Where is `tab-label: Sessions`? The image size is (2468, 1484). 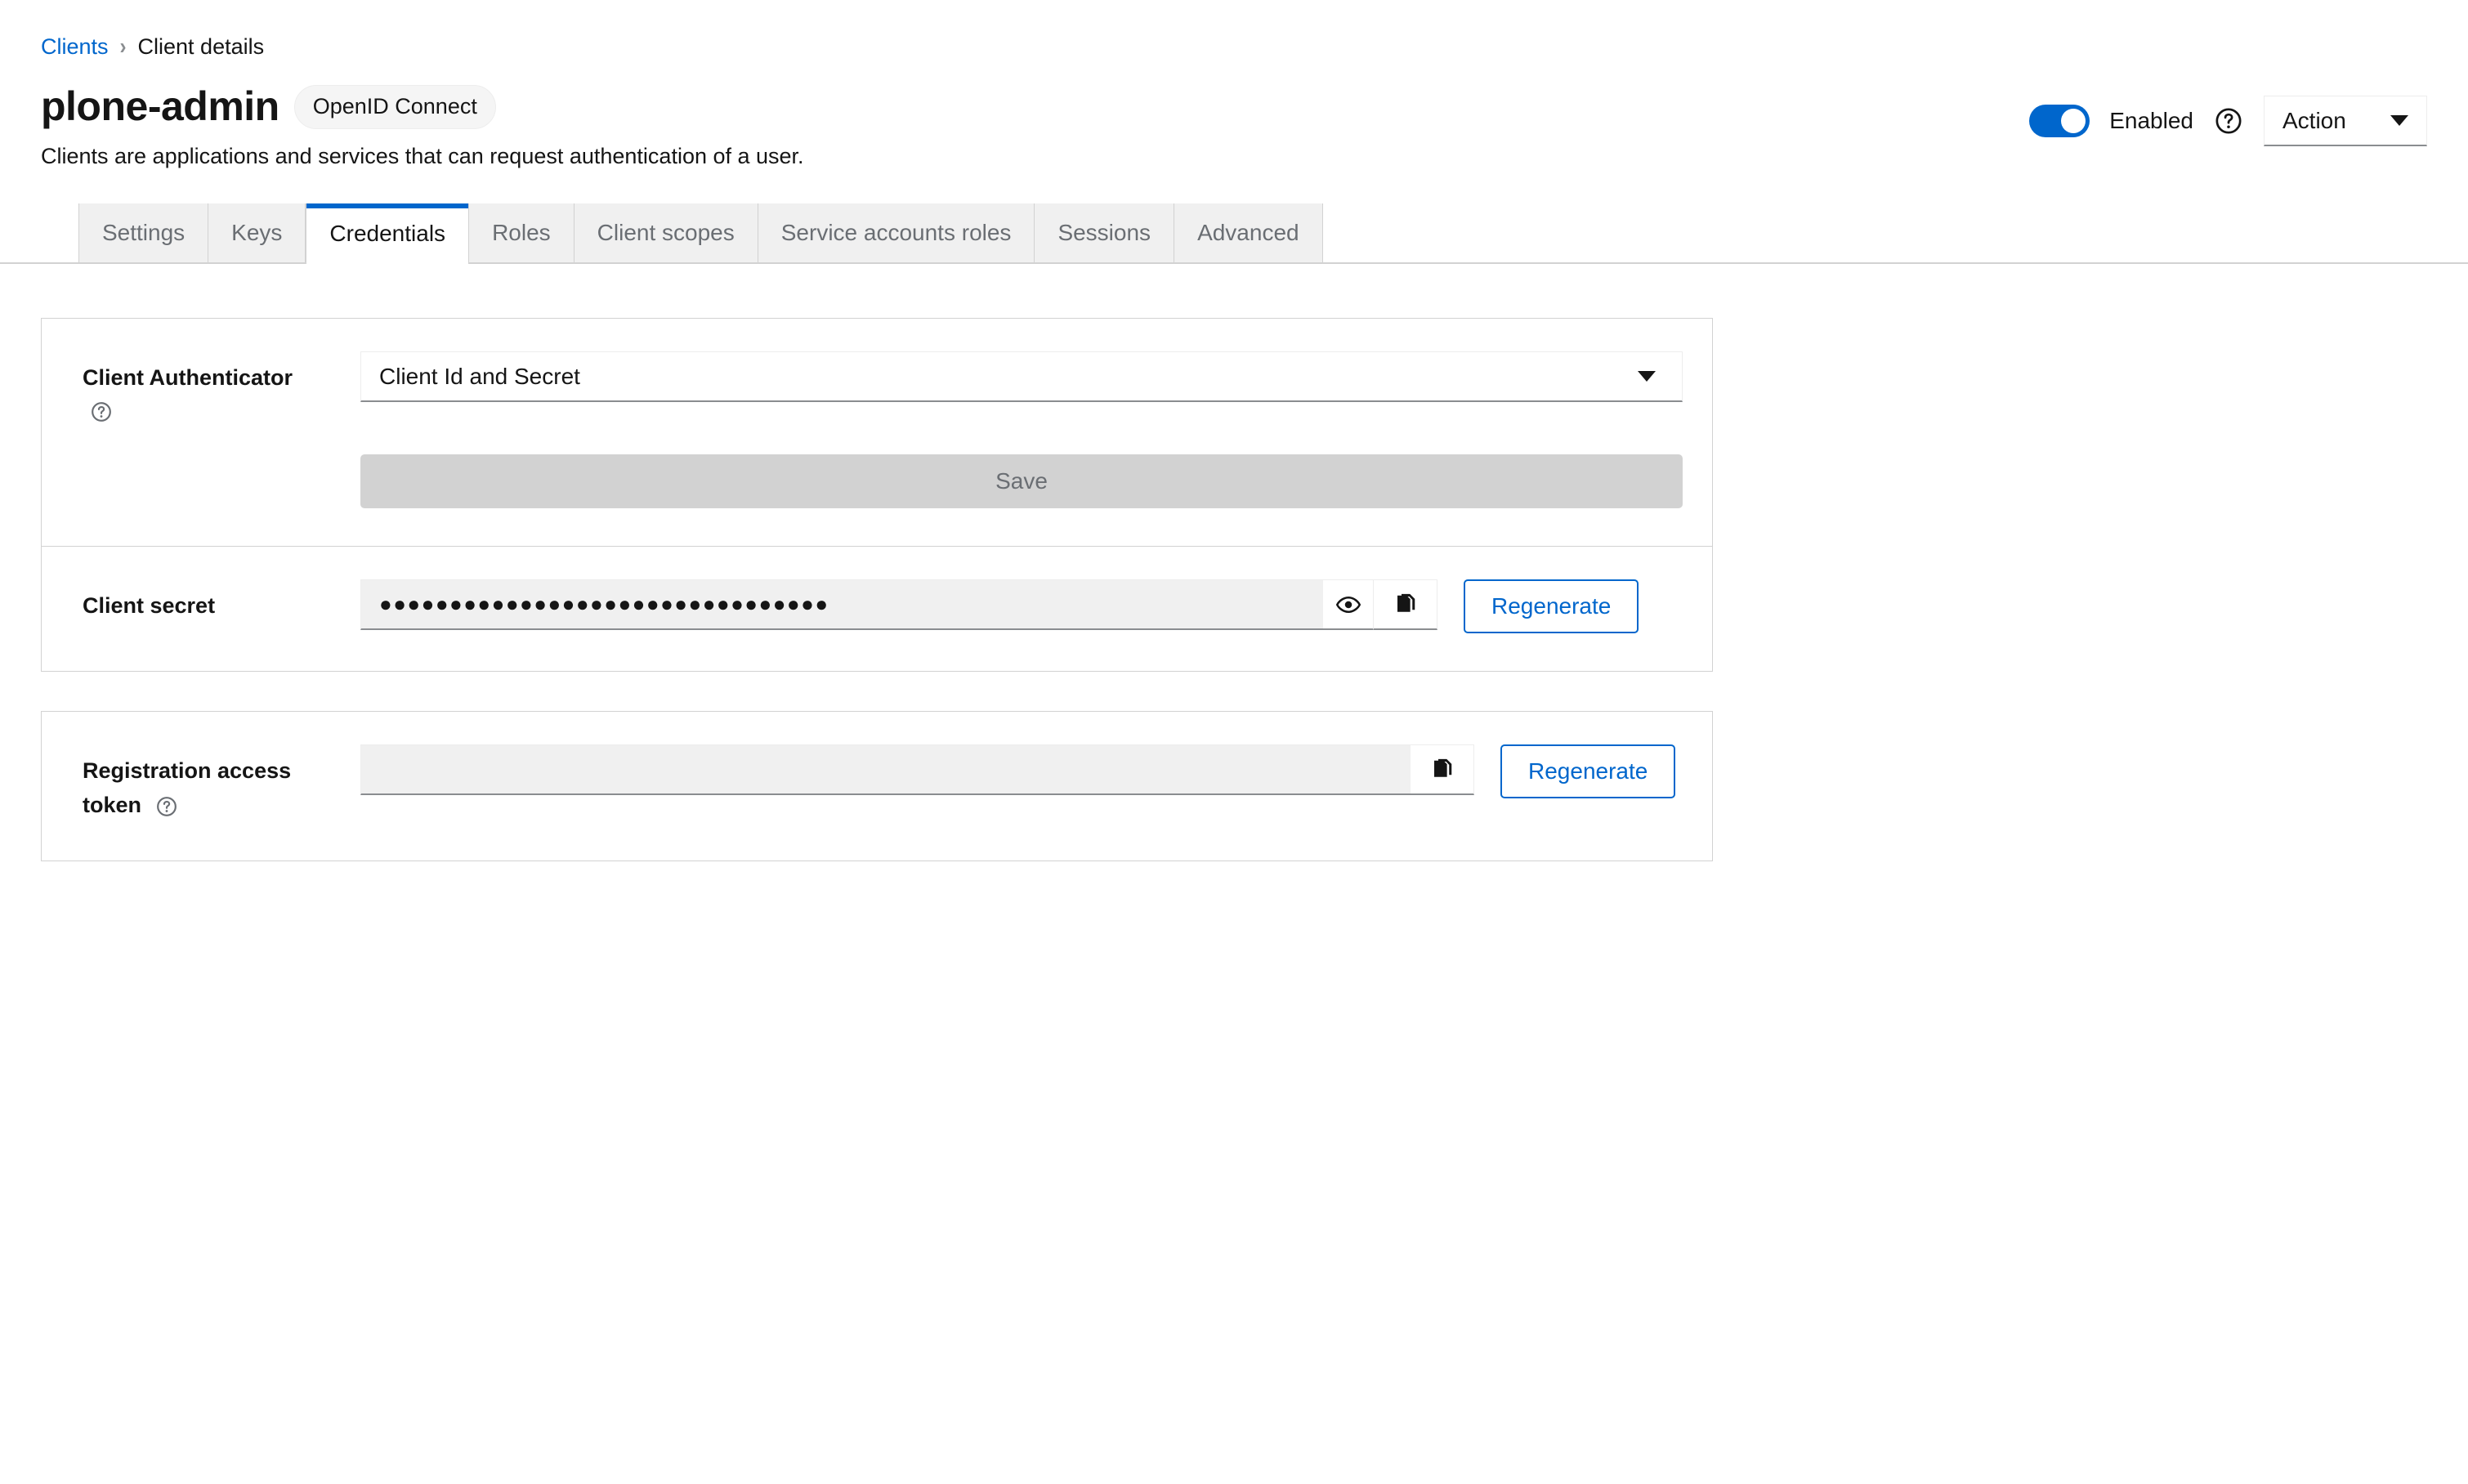 tab-label: Sessions is located at coordinates (1104, 233).